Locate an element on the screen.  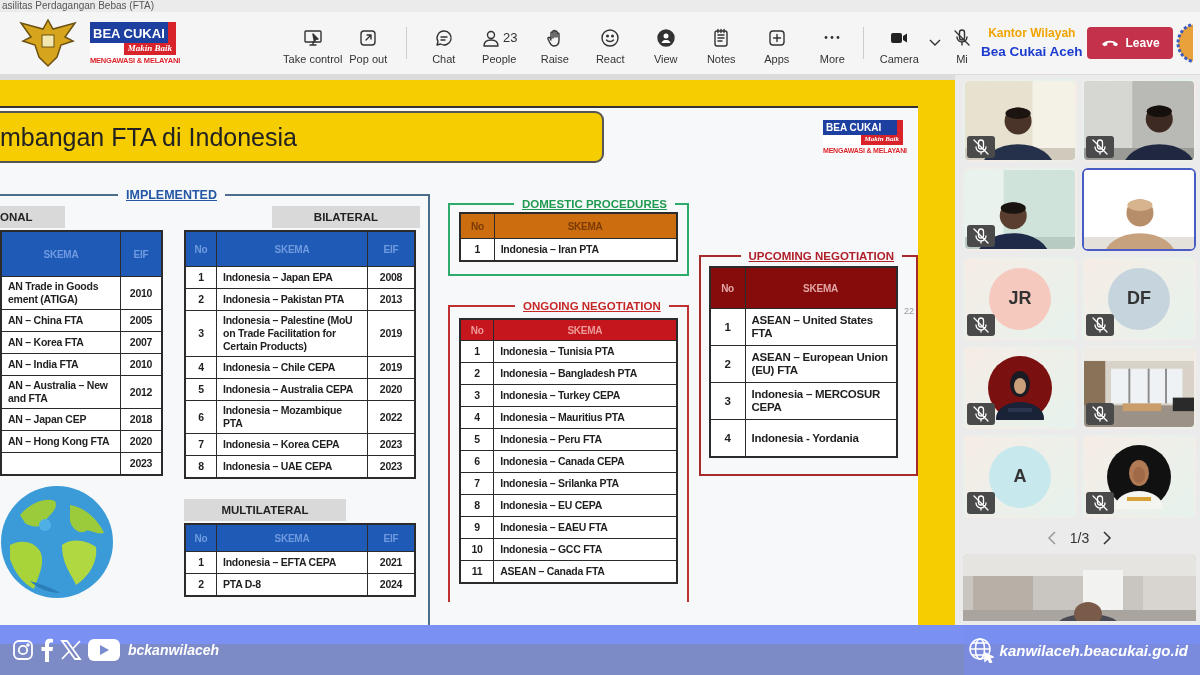
camera-options-button is located at coordinates (934, 43).